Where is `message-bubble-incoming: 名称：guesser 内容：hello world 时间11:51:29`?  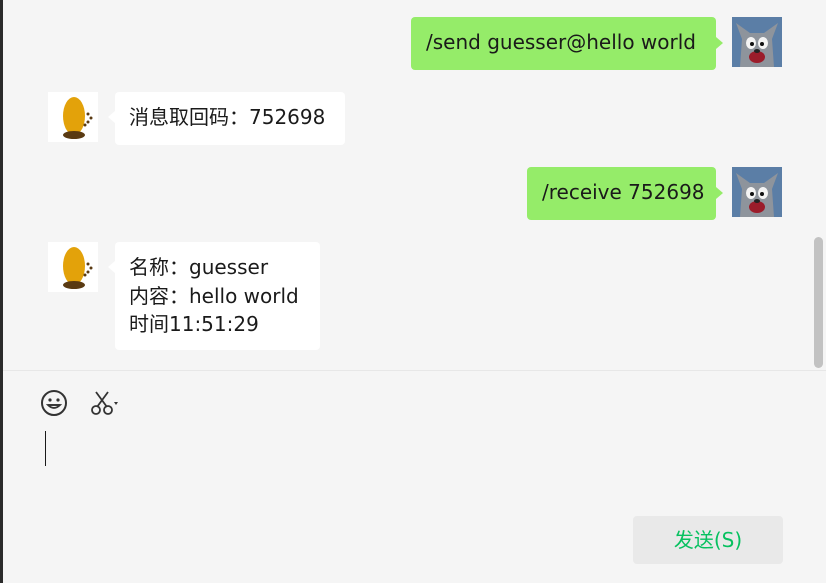 message-bubble-incoming: 名称：guesser 内容：hello world 时间11:51:29 is located at coordinates (217, 296).